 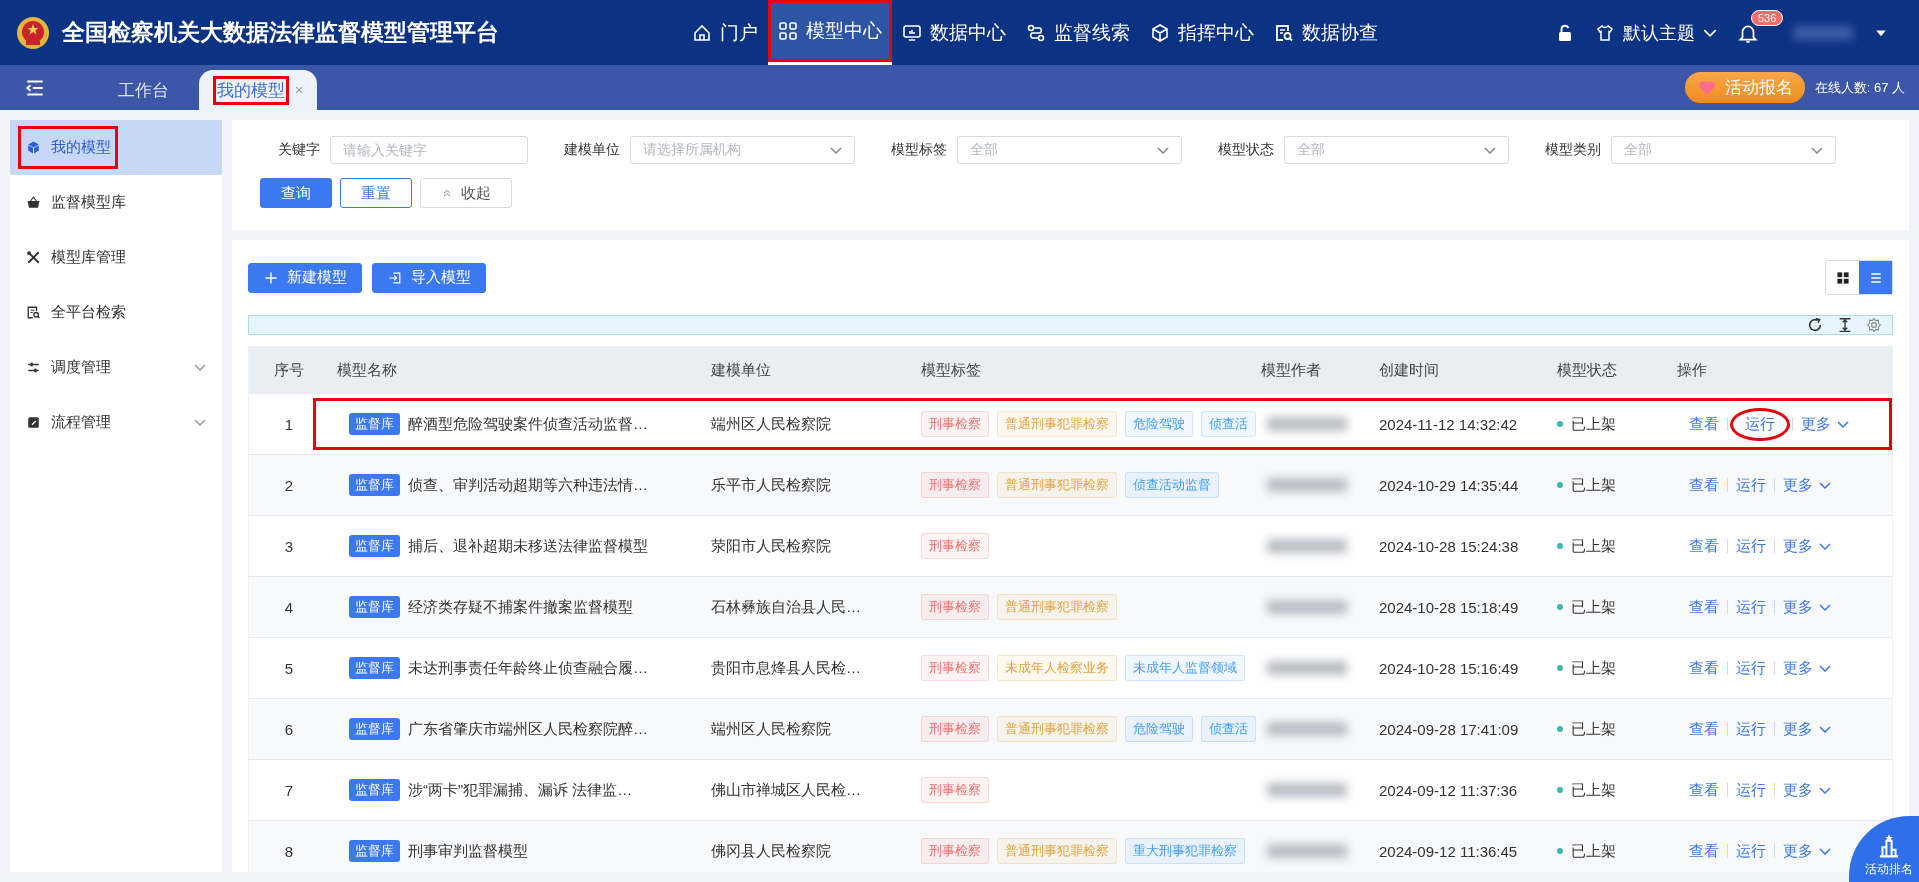 I want to click on platform-title: 全国检察机关大数据法律监督模型管理平台, so click(x=281, y=32).